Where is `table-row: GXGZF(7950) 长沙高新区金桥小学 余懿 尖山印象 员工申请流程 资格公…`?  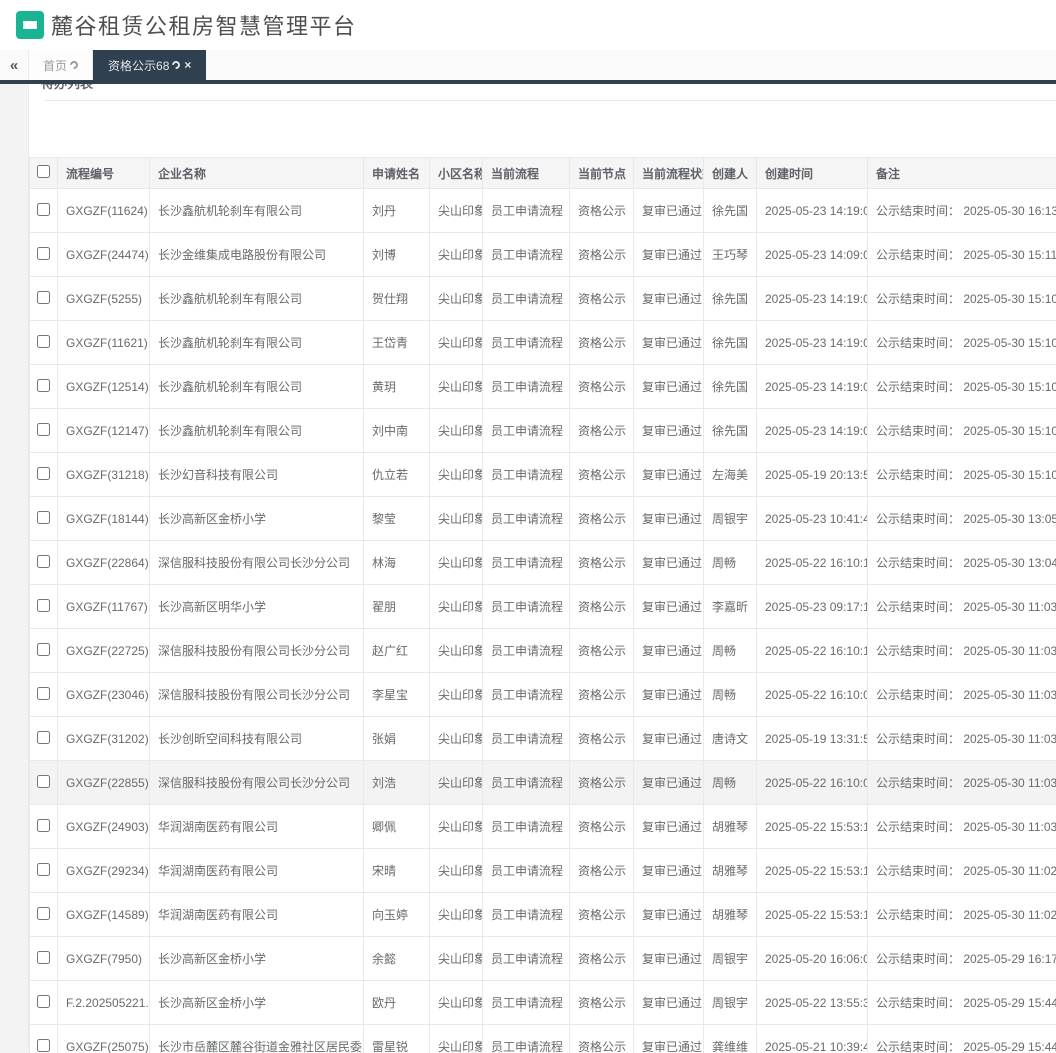 table-row: GXGZF(7950) 长沙高新区金桥小学 余懿 尖山印象 员工申请流程 资格公… is located at coordinates (542, 958).